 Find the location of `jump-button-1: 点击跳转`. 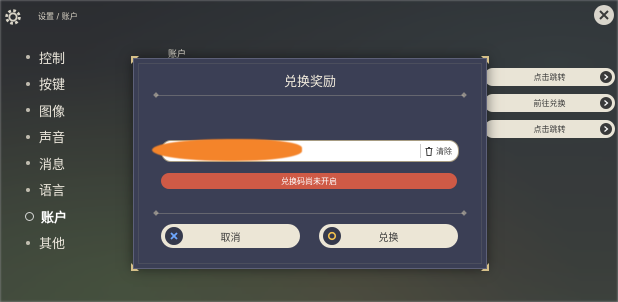

jump-button-1: 点击跳转 is located at coordinates (549, 77).